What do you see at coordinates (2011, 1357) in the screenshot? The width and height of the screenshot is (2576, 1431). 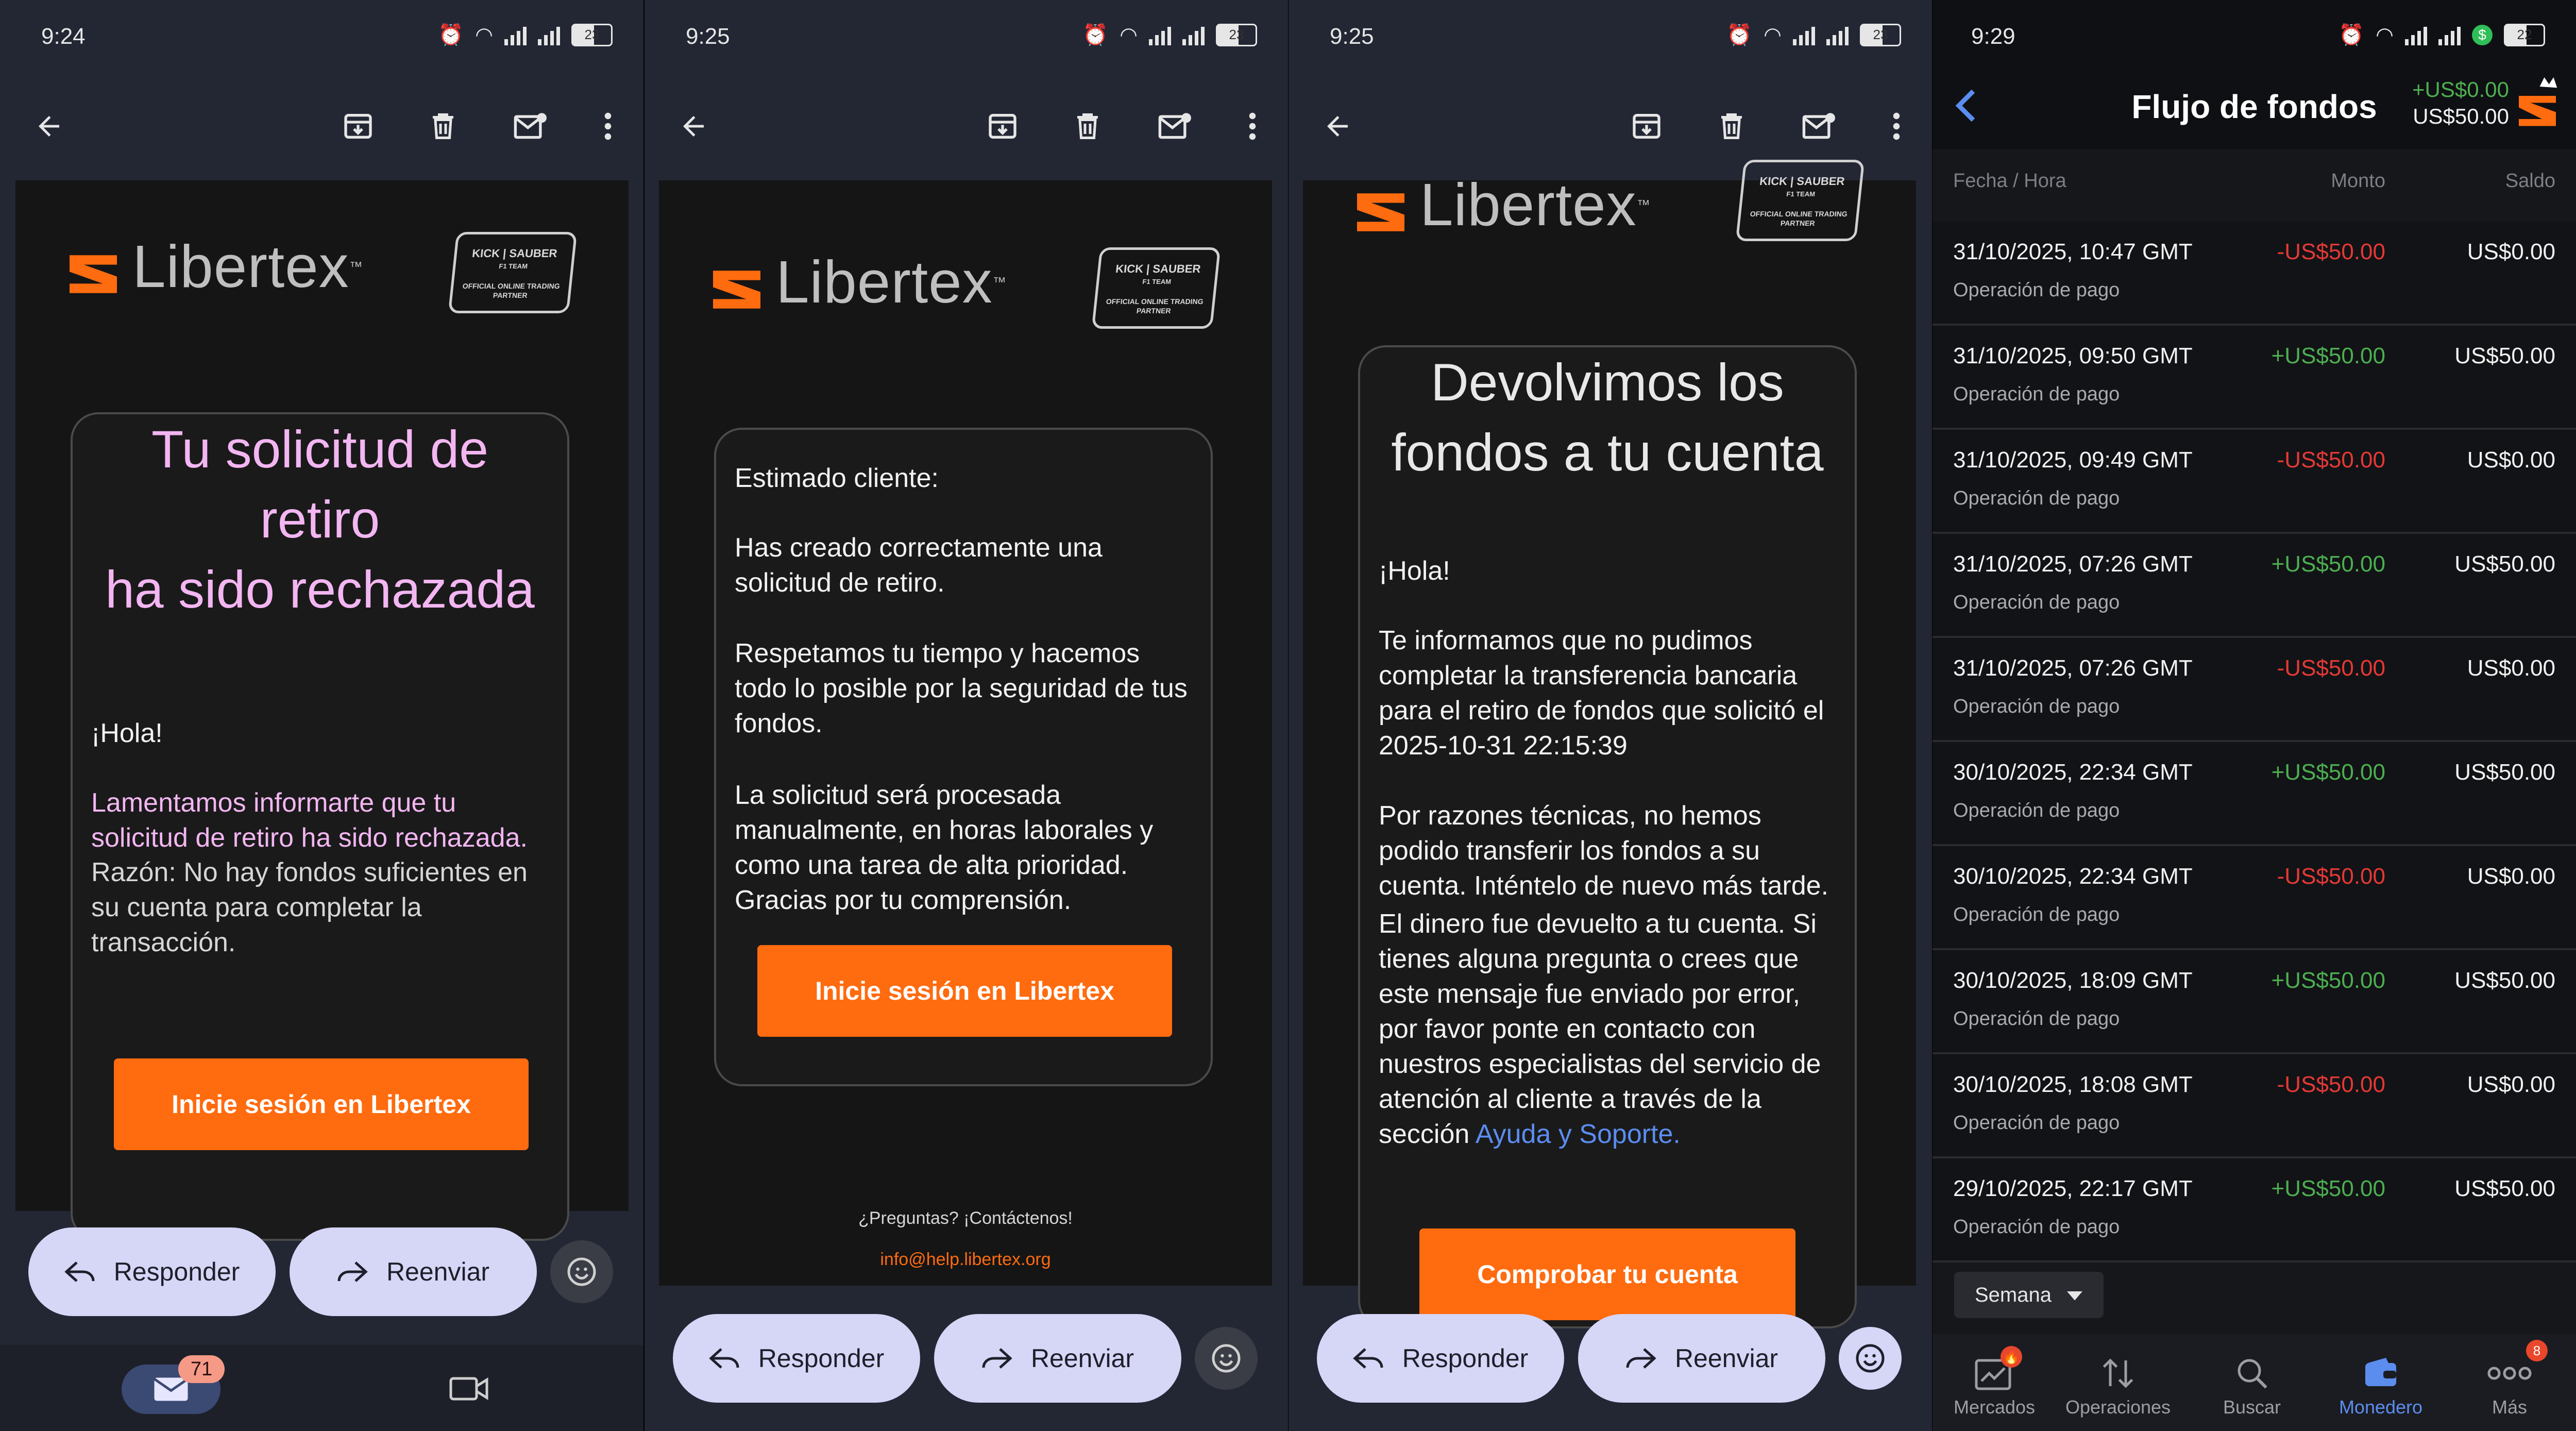 I see `mercados-badge: 🔥` at bounding box center [2011, 1357].